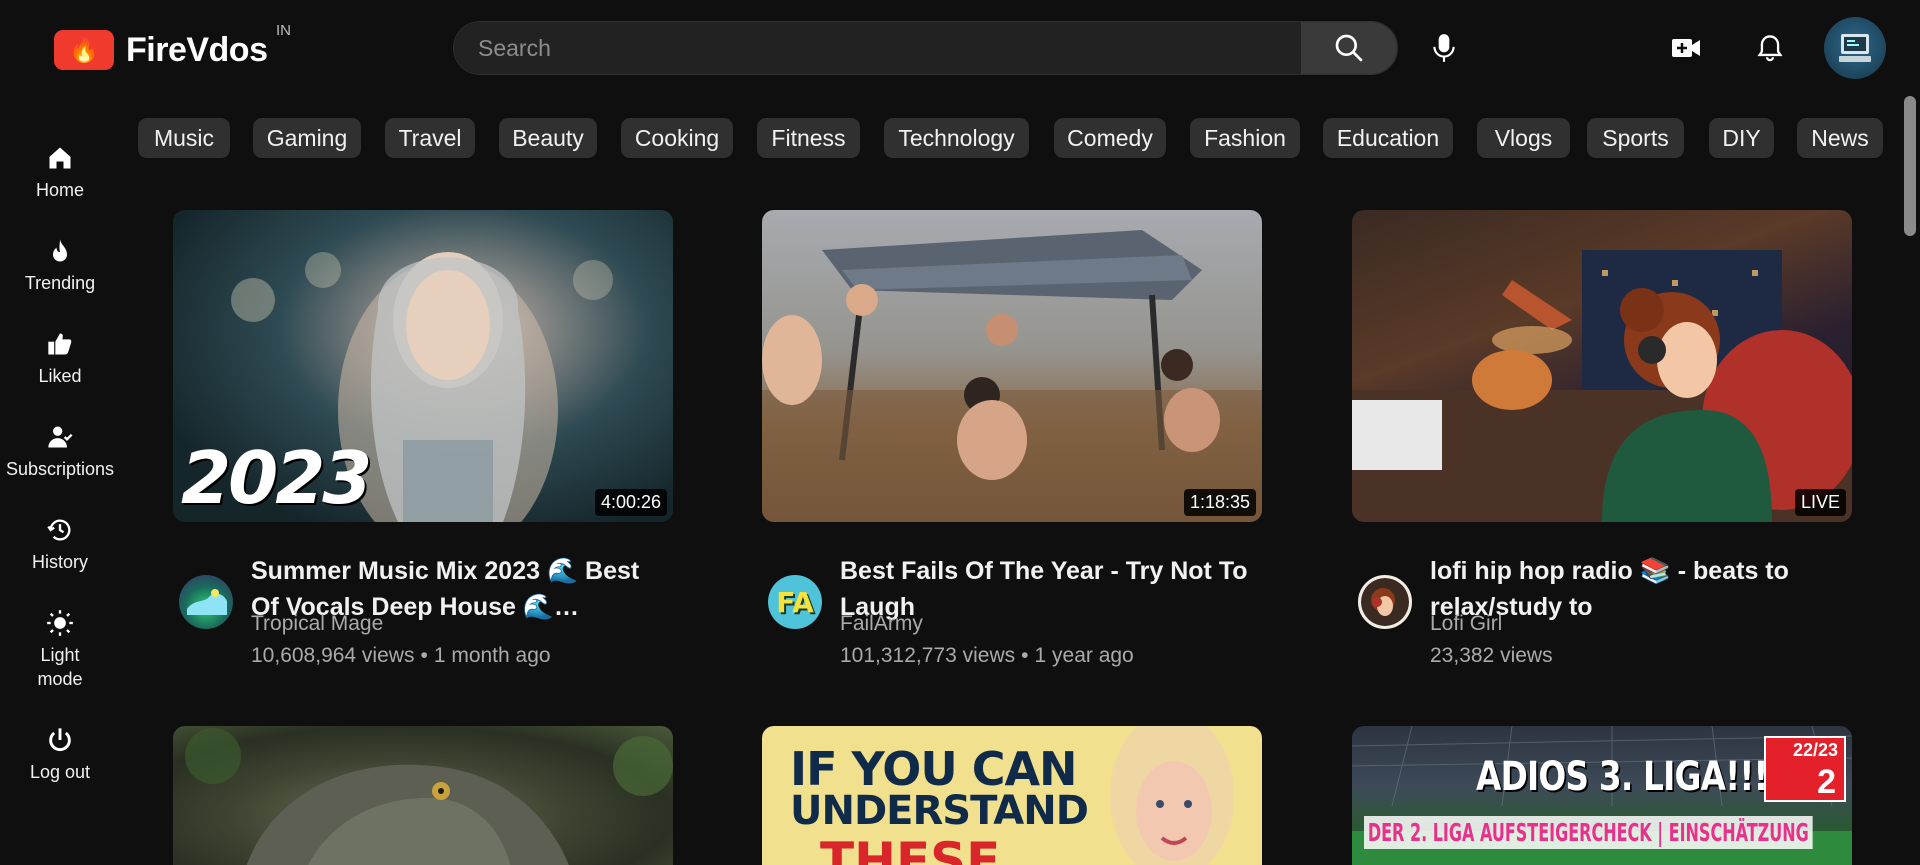 Image resolution: width=1920 pixels, height=865 pixels. I want to click on video-duration: 1:18:35, so click(1219, 502).